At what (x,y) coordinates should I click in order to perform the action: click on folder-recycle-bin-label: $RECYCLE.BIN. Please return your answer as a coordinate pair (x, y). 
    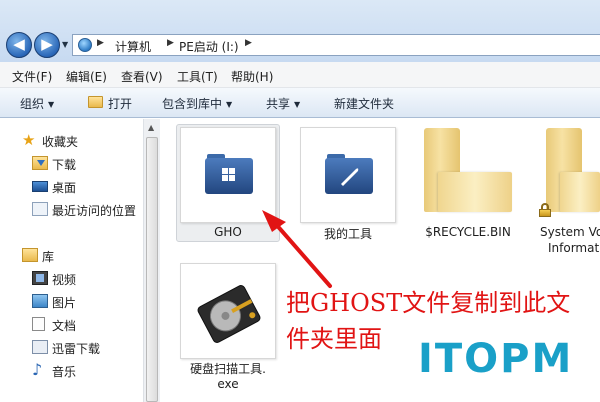
    Looking at the image, I should click on (468, 232).